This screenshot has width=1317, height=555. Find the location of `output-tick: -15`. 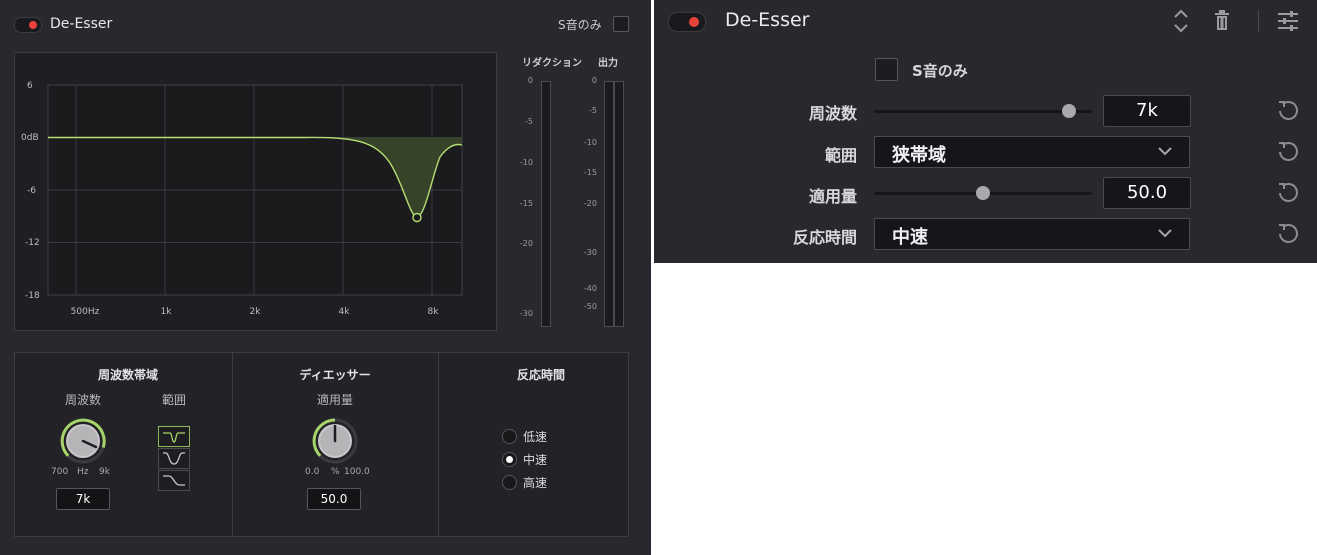

output-tick: -15 is located at coordinates (590, 172).